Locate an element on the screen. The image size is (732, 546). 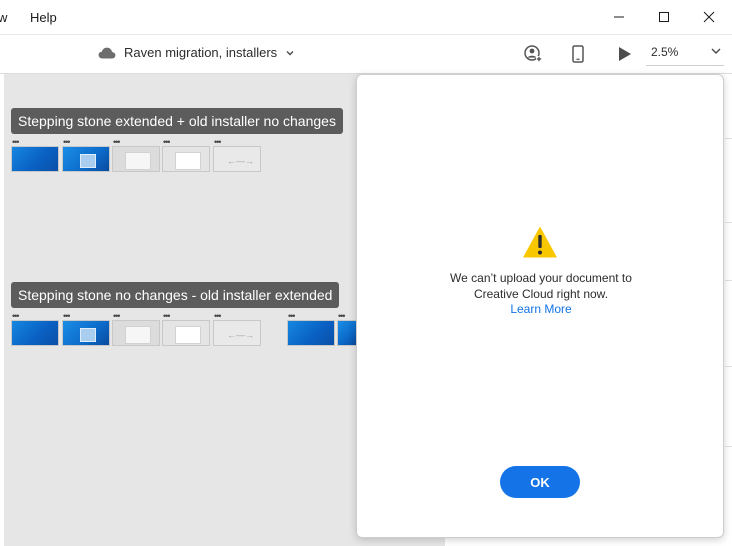
play-button is located at coordinates (625, 54).